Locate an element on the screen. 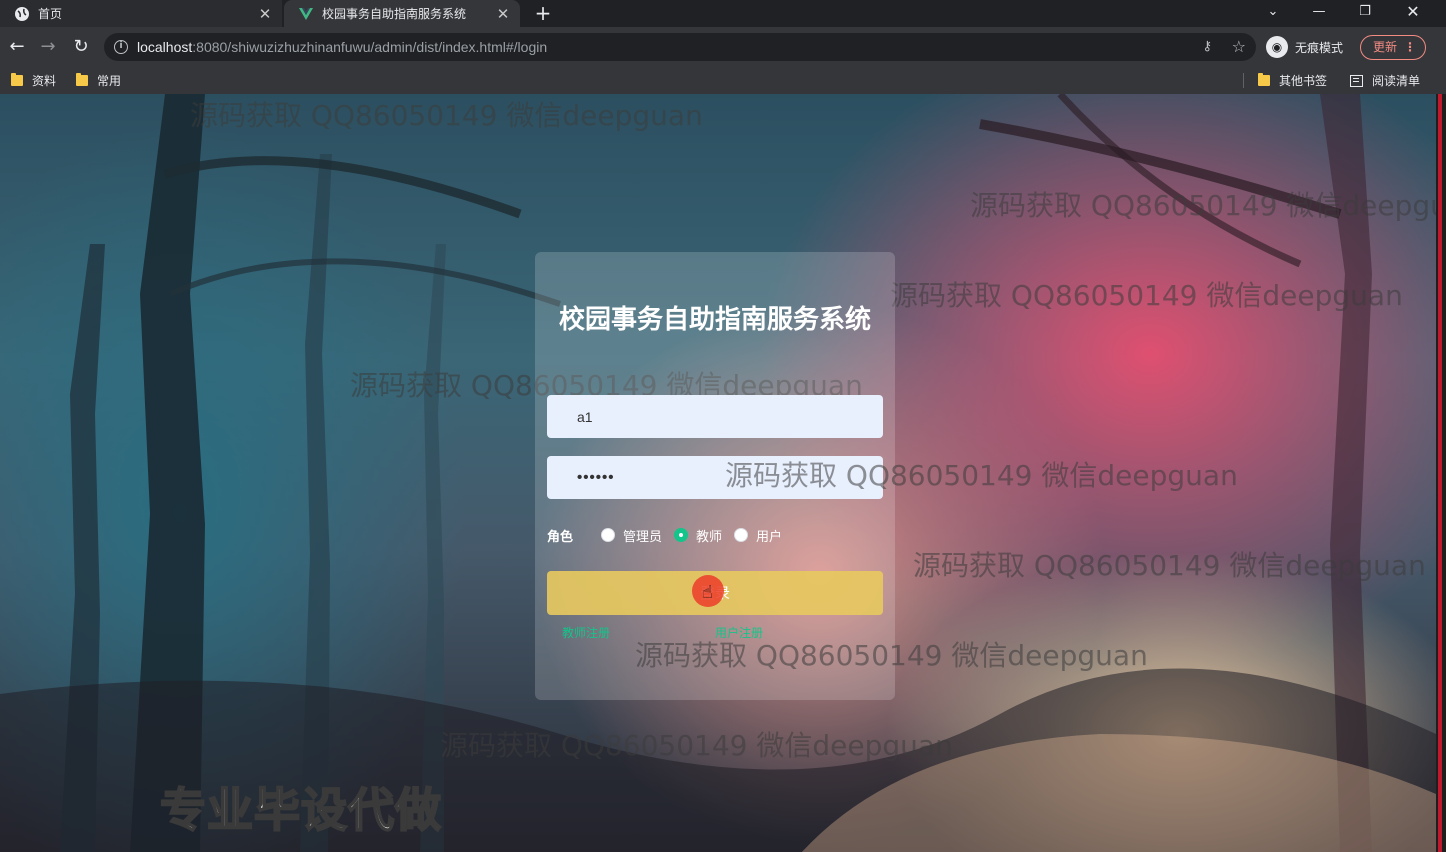 The width and height of the screenshot is (1446, 852). login-button: 登录 ☝ is located at coordinates (715, 593).